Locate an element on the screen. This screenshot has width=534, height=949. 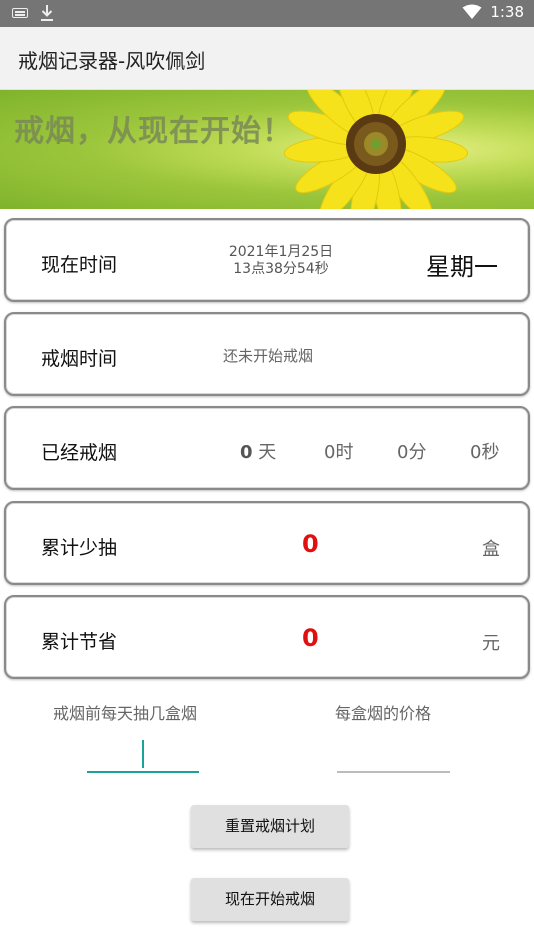
status-bar: 1:38 is located at coordinates (267, 13).